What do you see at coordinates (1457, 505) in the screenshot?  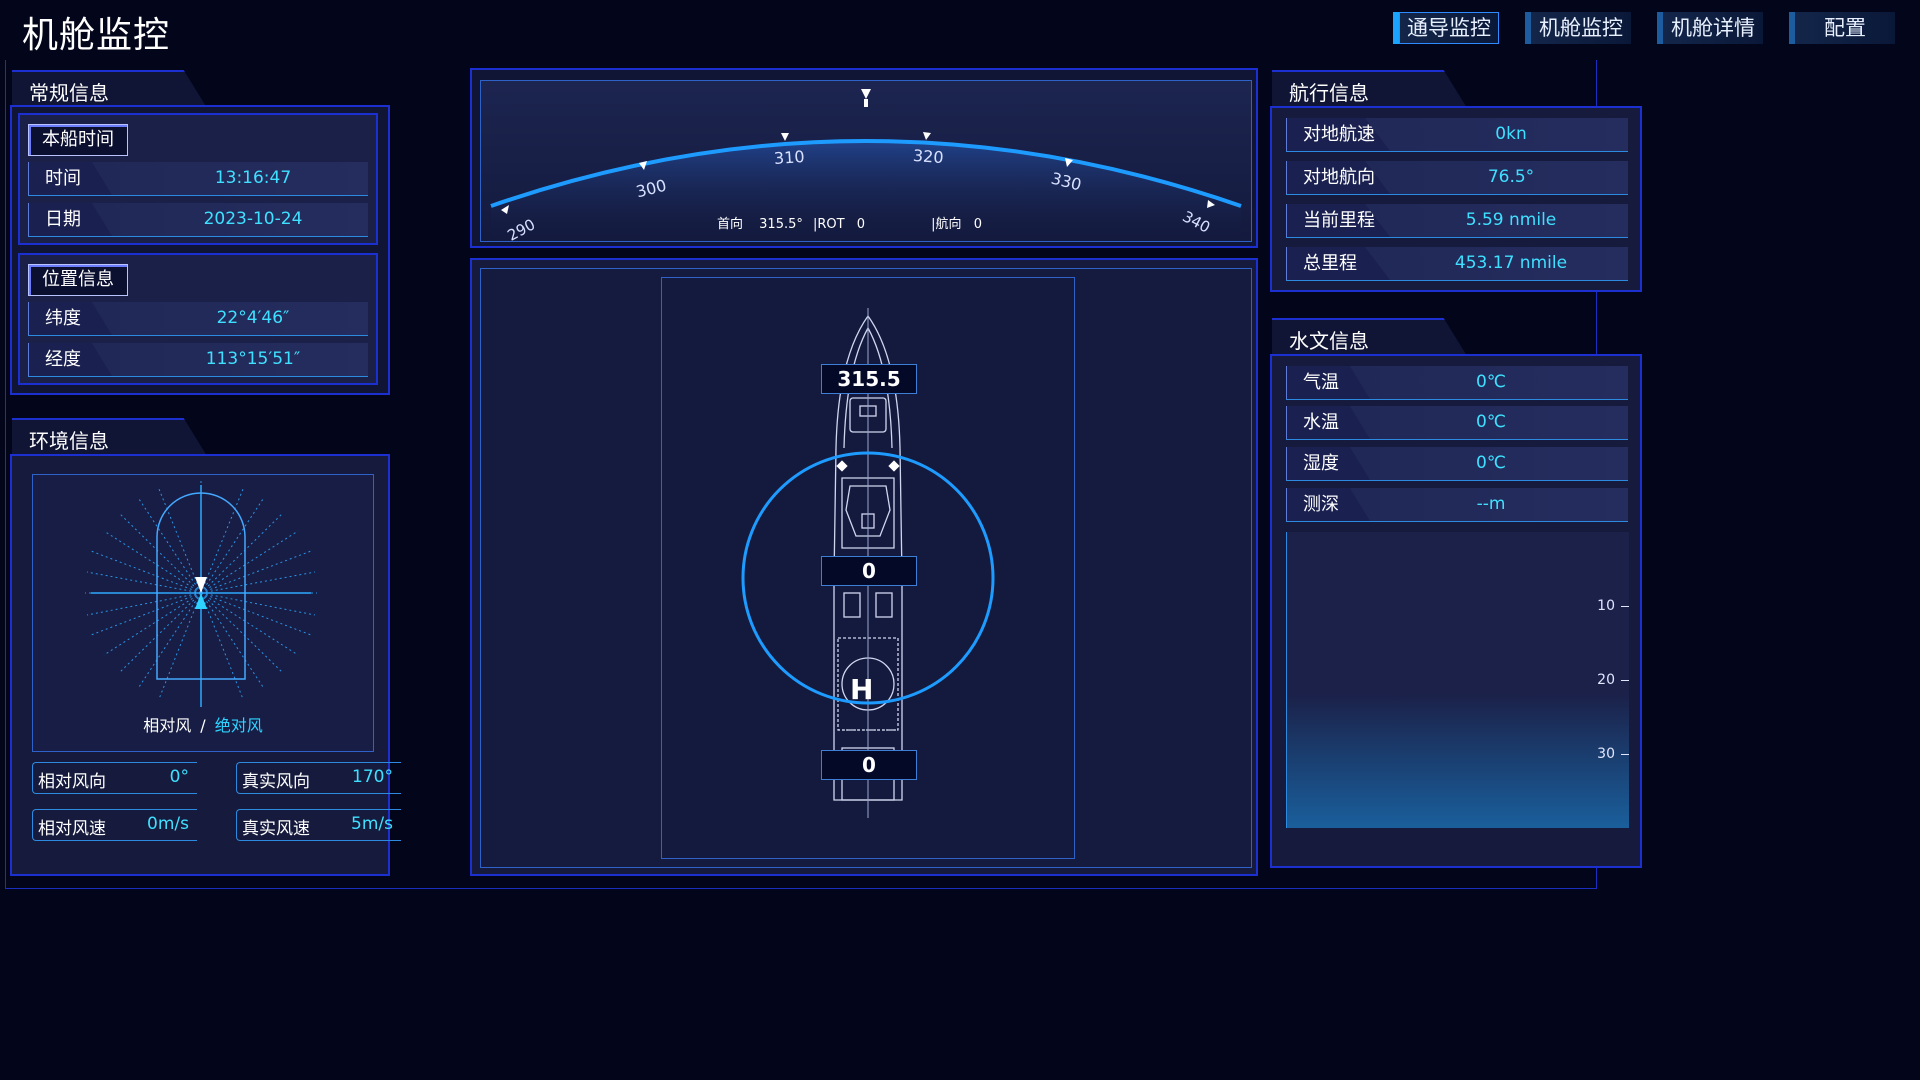 I see `depth-row: 测深 --m` at bounding box center [1457, 505].